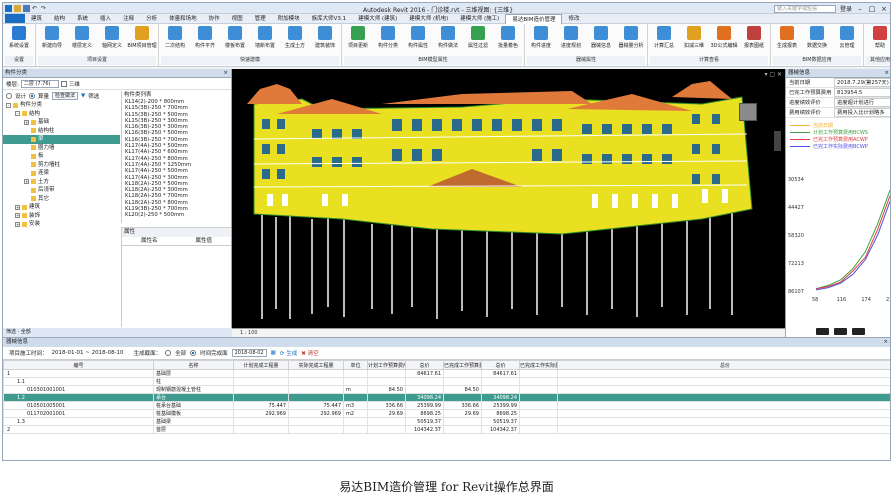 Image resolution: width=893 pixels, height=501 pixels. I want to click on ribbon-button: 系统设置, so click(19, 37).